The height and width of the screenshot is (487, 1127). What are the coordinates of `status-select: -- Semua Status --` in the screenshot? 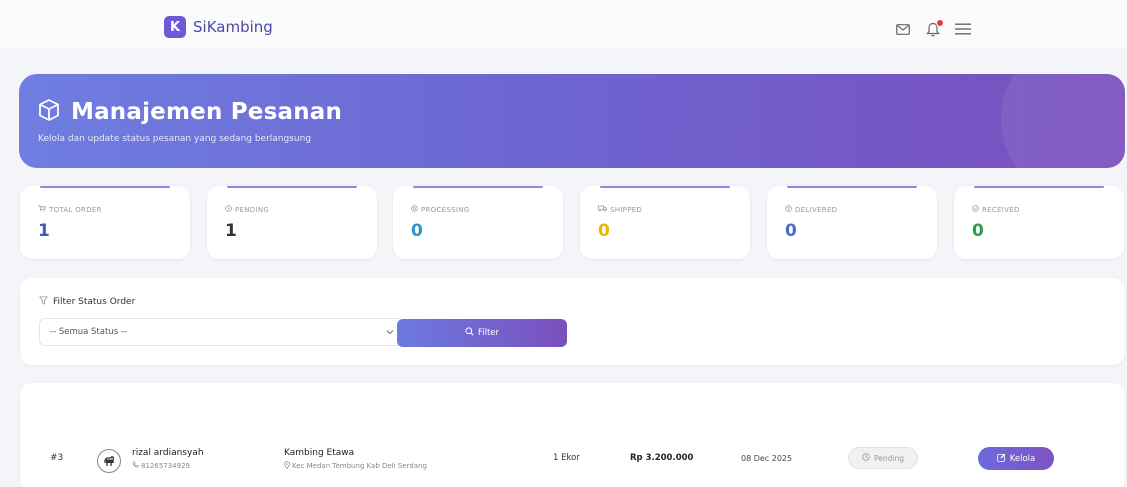 It's located at (222, 332).